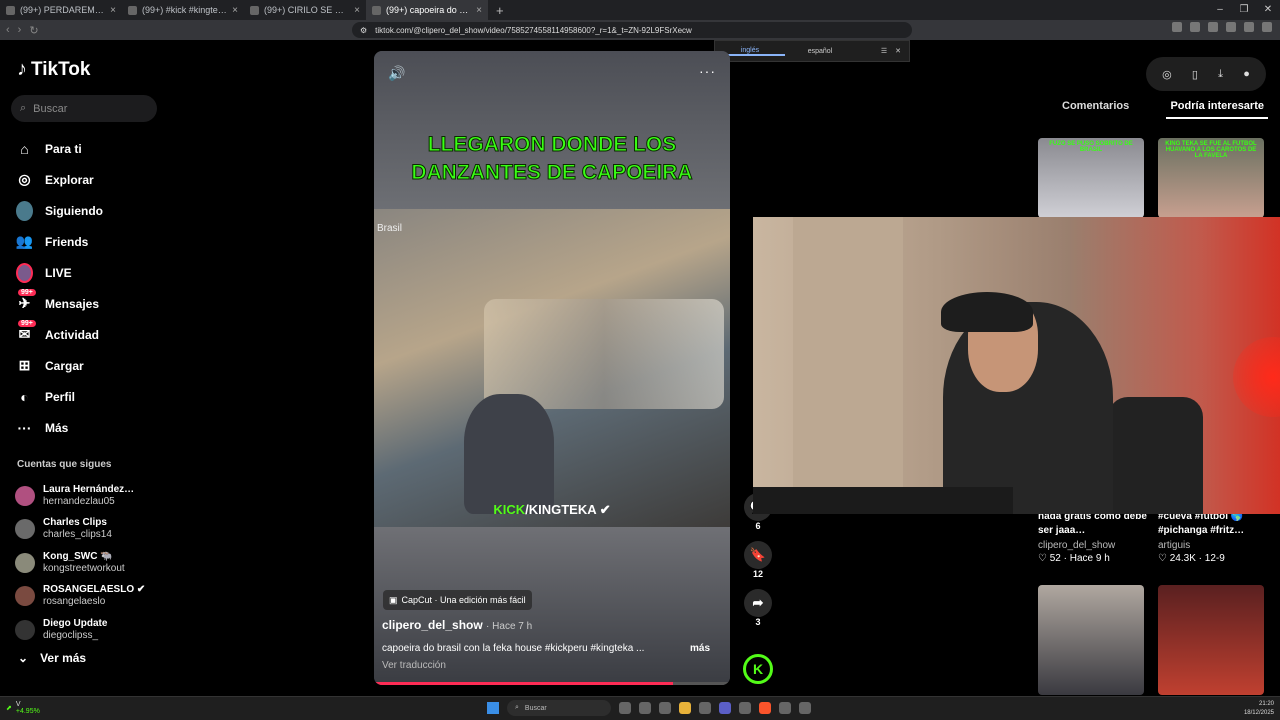 The image size is (1280, 720). Describe the element at coordinates (101, 396) in the screenshot. I see `menu-item-perfil: ◐ Perfil` at that location.